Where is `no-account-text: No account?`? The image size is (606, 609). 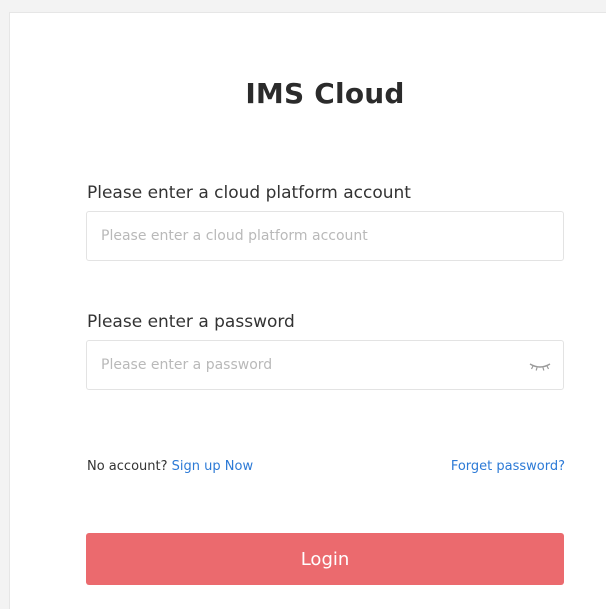
no-account-text: No account? is located at coordinates (127, 466).